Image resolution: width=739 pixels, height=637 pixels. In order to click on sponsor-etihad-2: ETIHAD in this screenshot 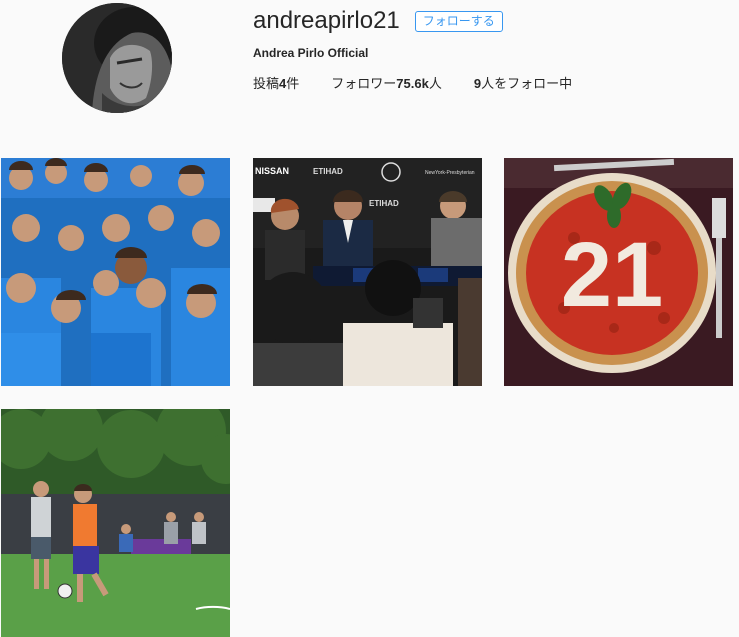, I will do `click(384, 203)`.